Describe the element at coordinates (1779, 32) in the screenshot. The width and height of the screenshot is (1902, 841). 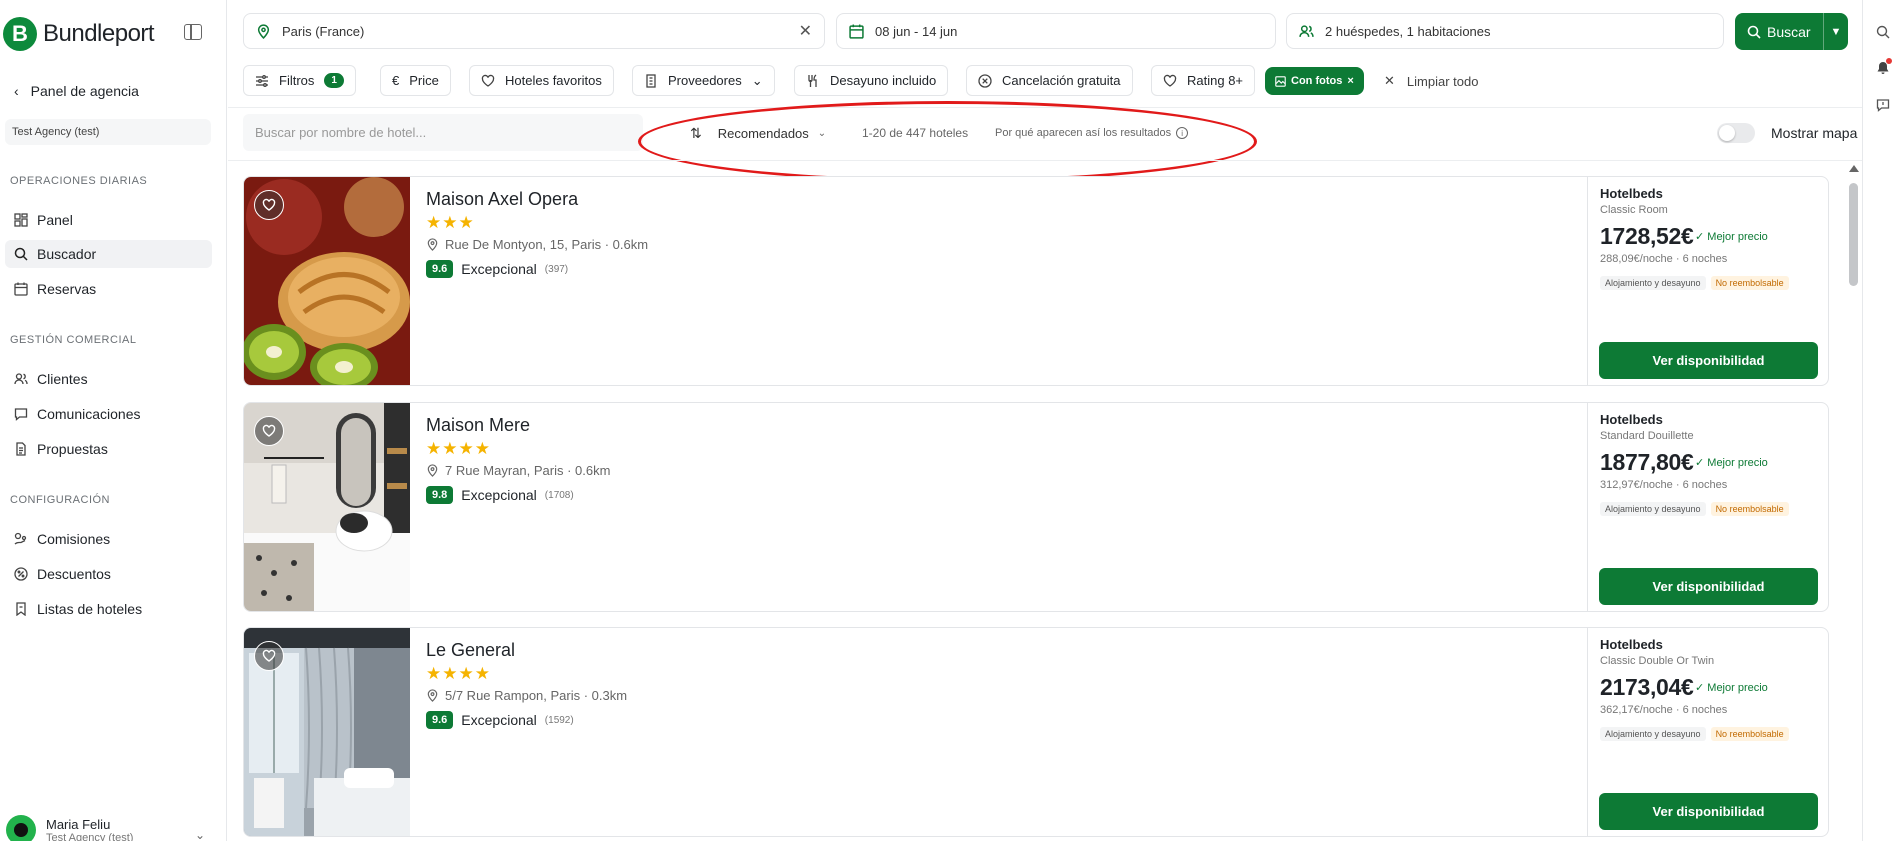
I see `search-button-main: Buscar` at that location.